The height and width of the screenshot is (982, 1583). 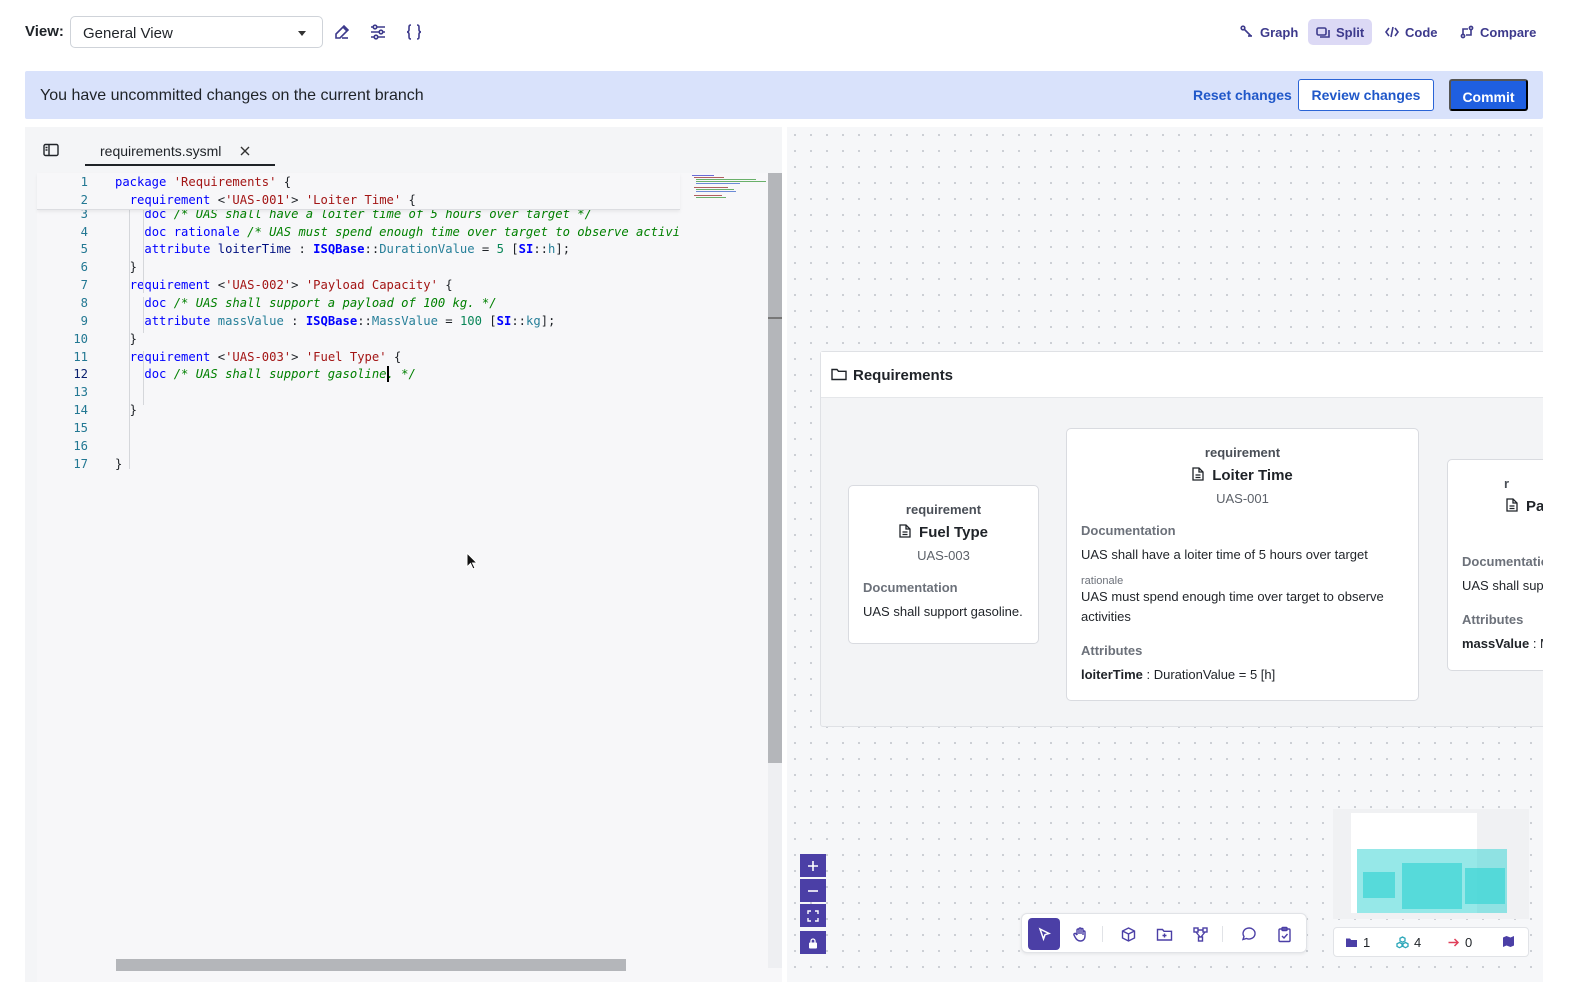 I want to click on add-element-button, so click(x=1128, y=934).